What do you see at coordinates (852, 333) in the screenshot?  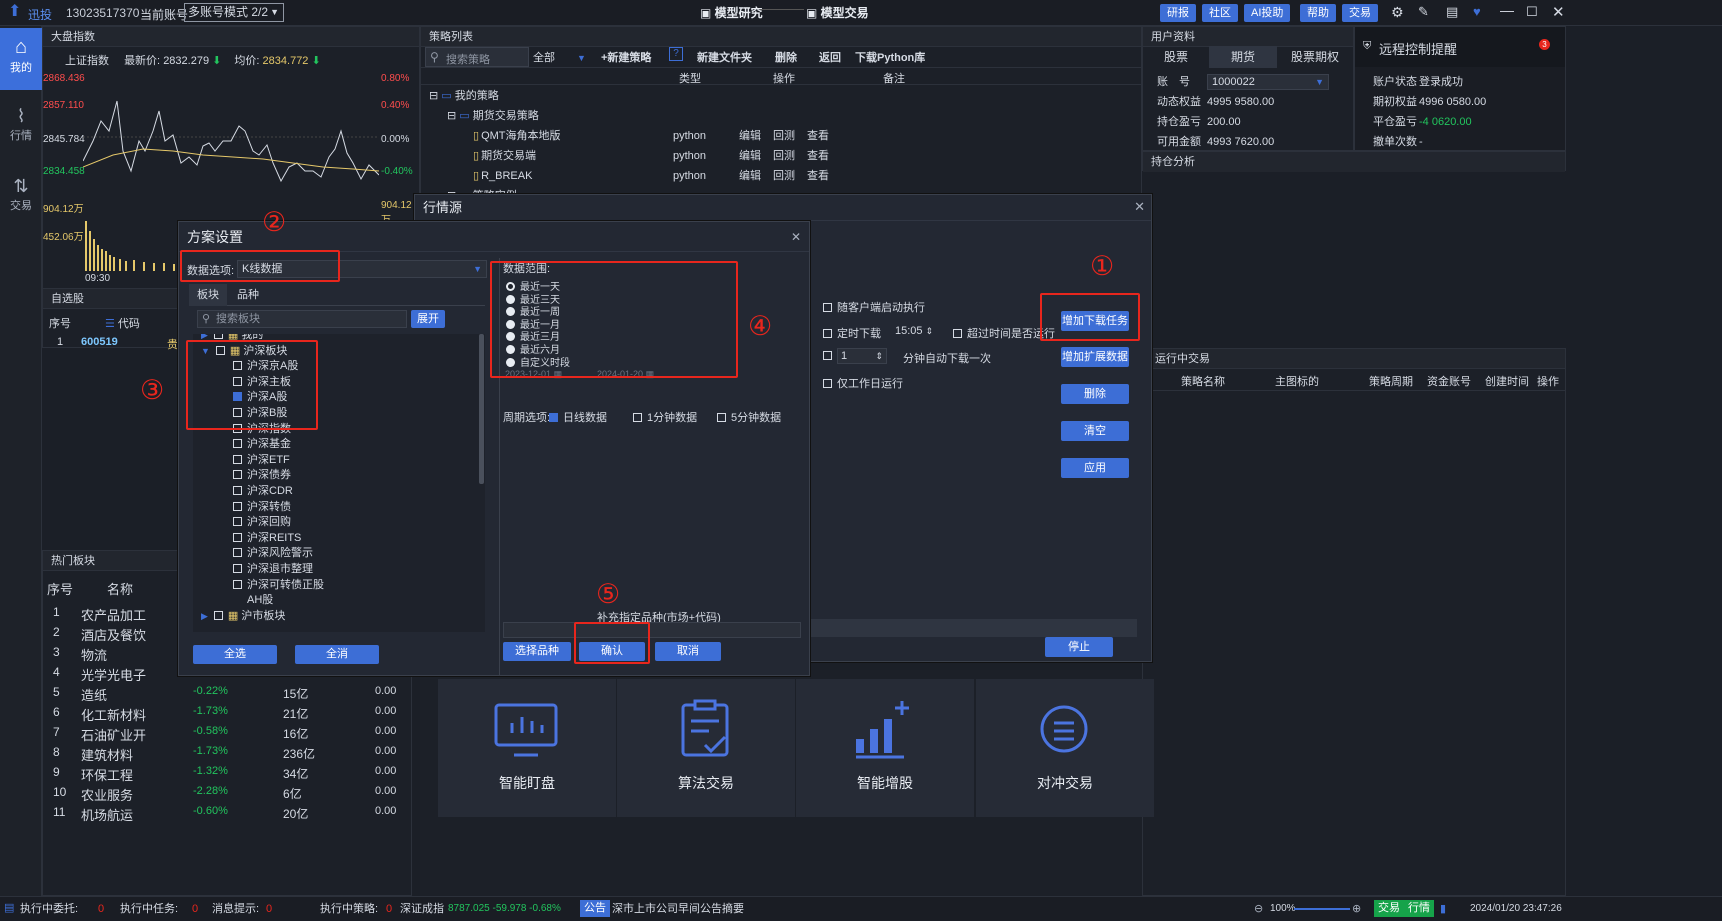 I see `timed-download-checkbox: 定时下载` at bounding box center [852, 333].